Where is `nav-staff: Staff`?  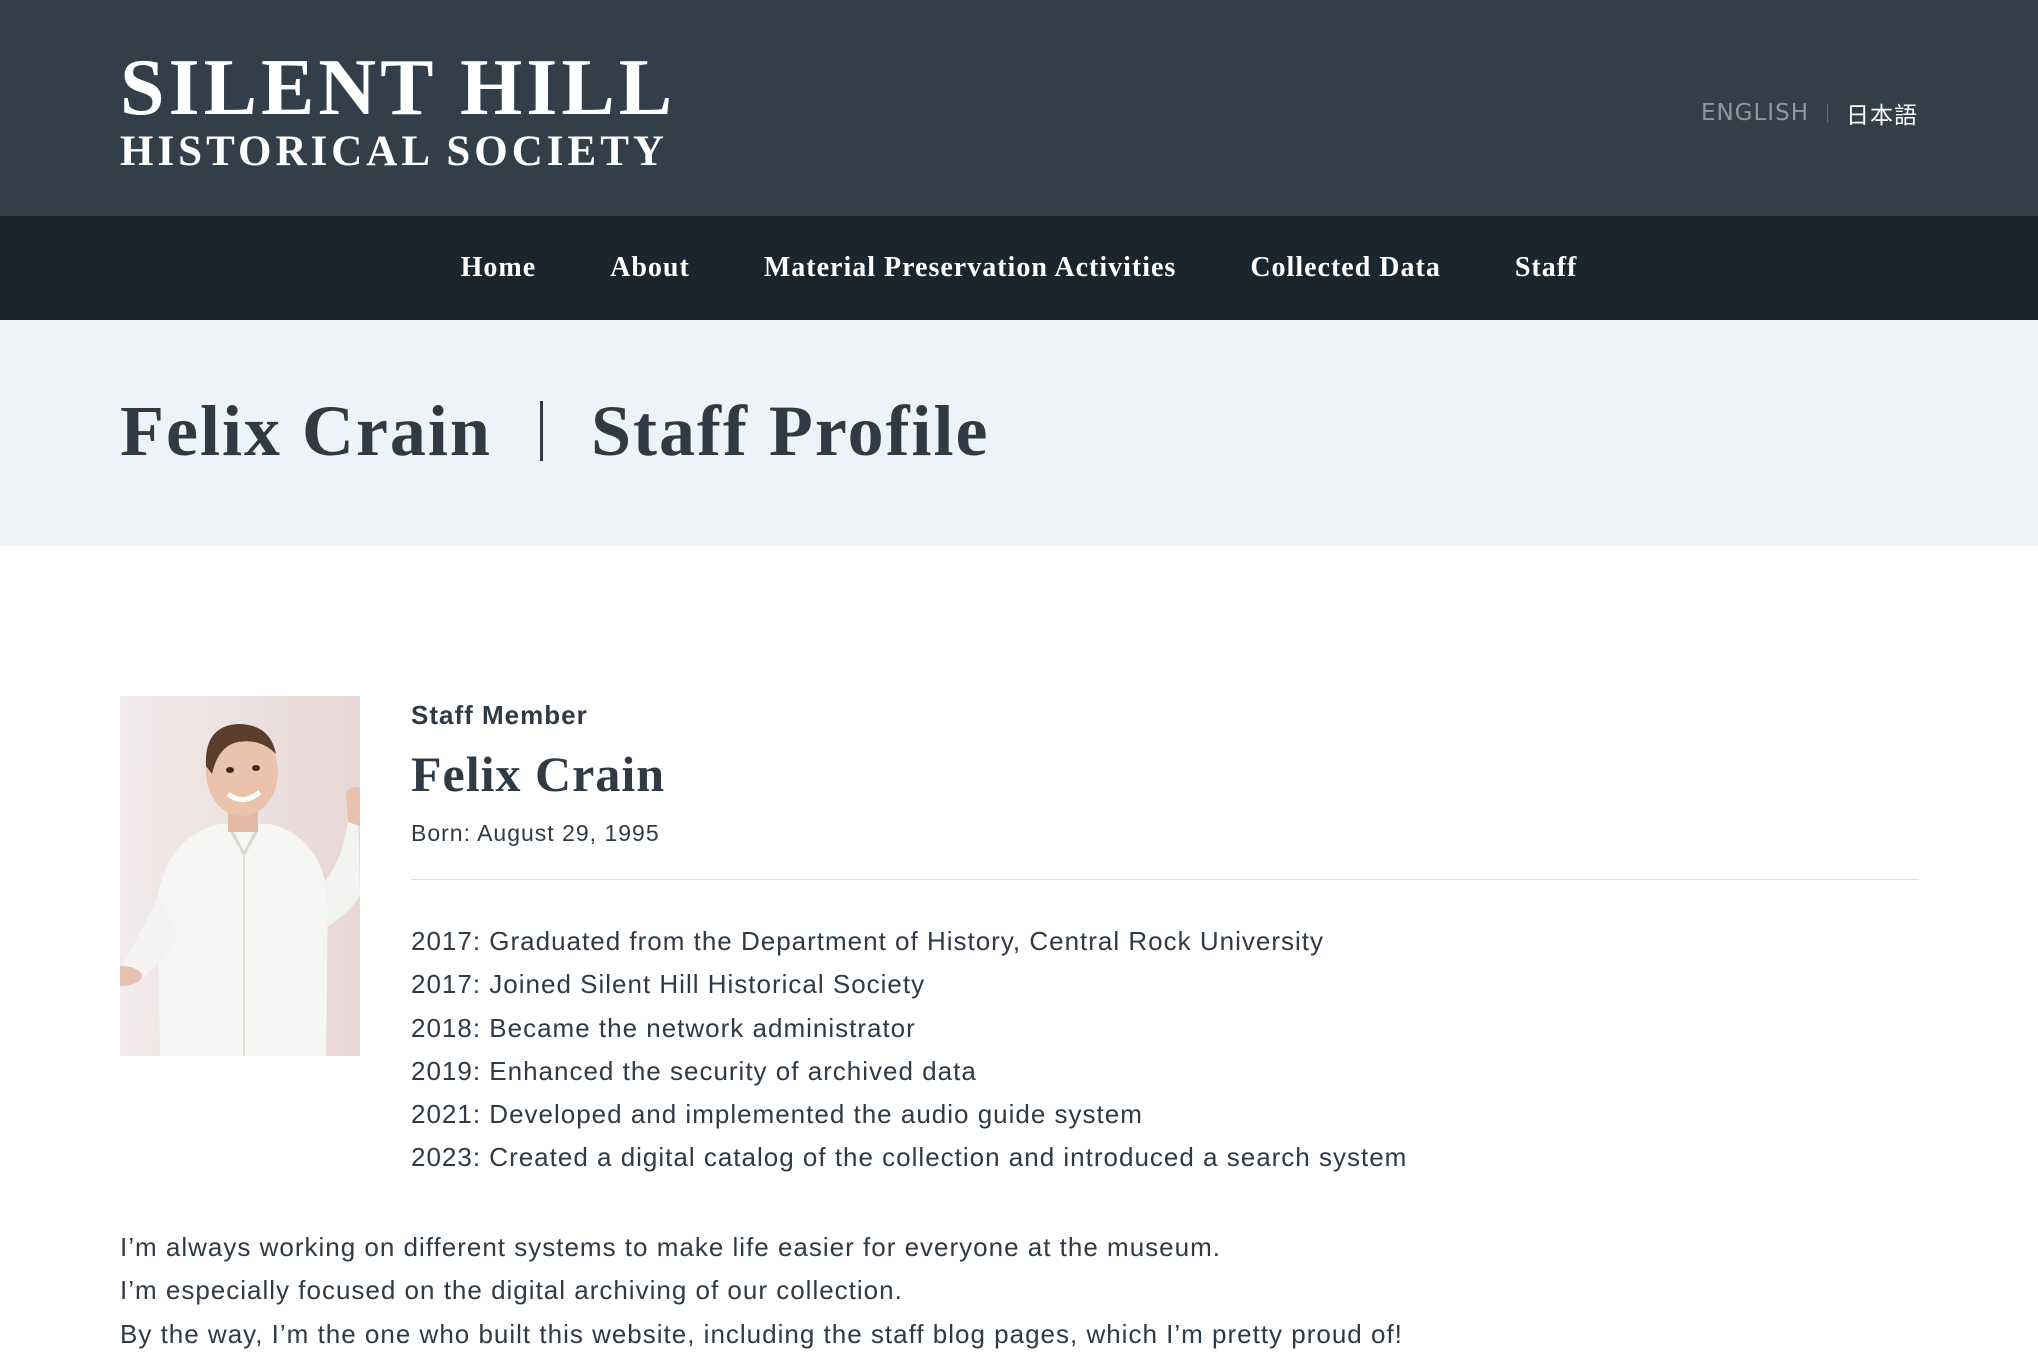
nav-staff: Staff is located at coordinates (1546, 268).